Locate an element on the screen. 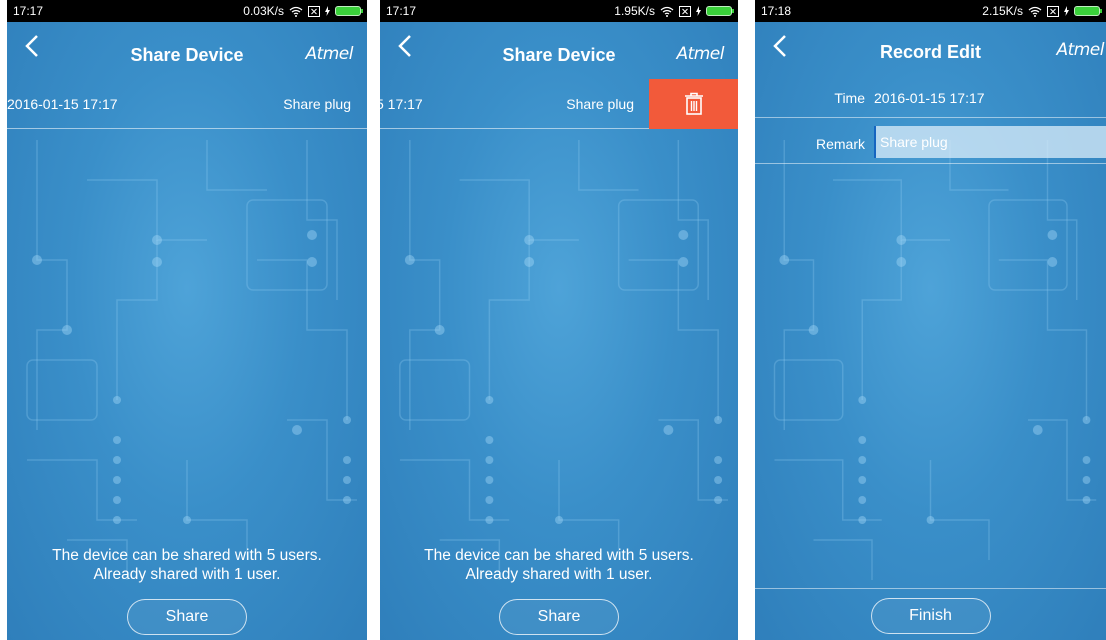 This screenshot has width=1106, height=640. network-speed: 0.03K/s is located at coordinates (263, 11).